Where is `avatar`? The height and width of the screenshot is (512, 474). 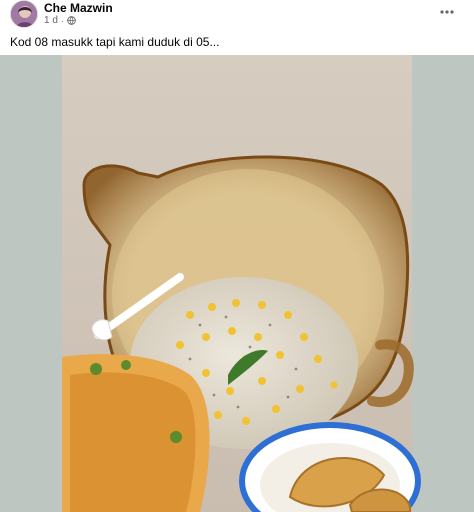
avatar is located at coordinates (24, 14).